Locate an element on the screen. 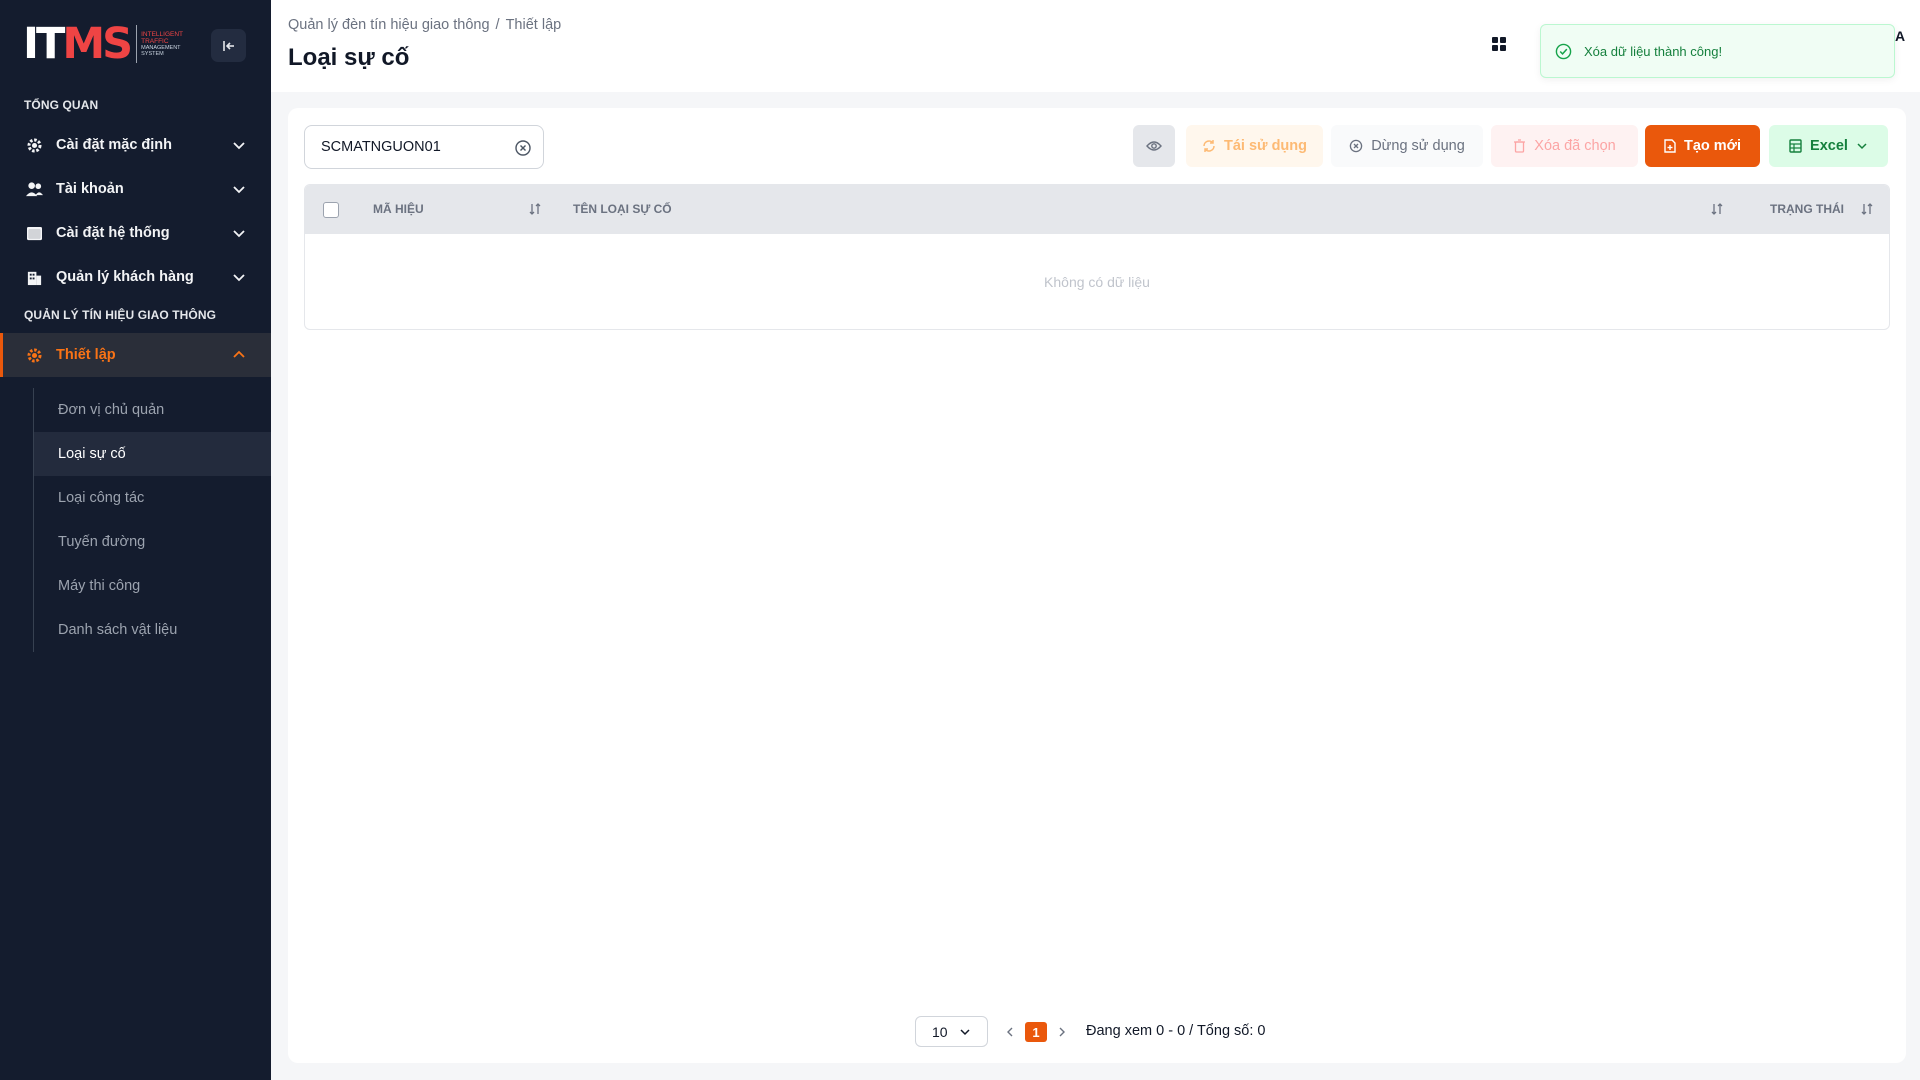 This screenshot has width=1920, height=1080. stop-using-label: Dừng sử dụng is located at coordinates (1418, 146).